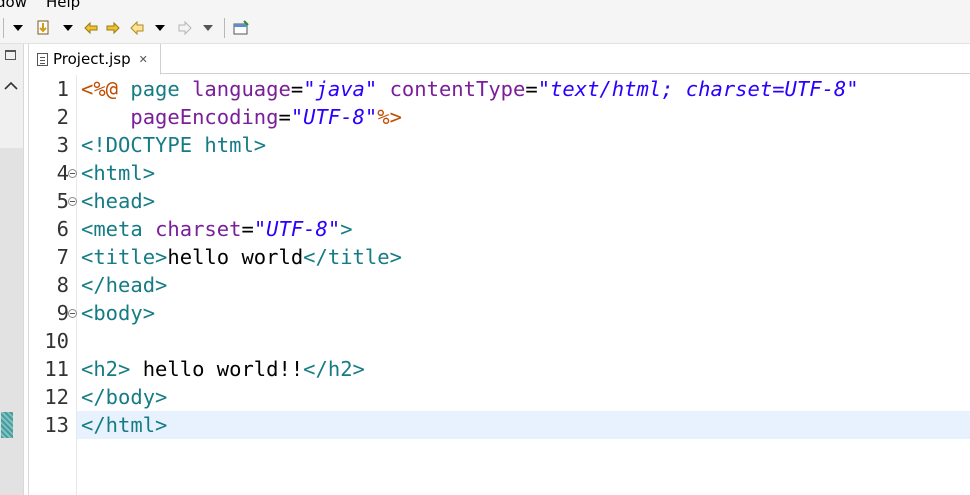  What do you see at coordinates (10, 55) in the screenshot?
I see `restore-icon` at bounding box center [10, 55].